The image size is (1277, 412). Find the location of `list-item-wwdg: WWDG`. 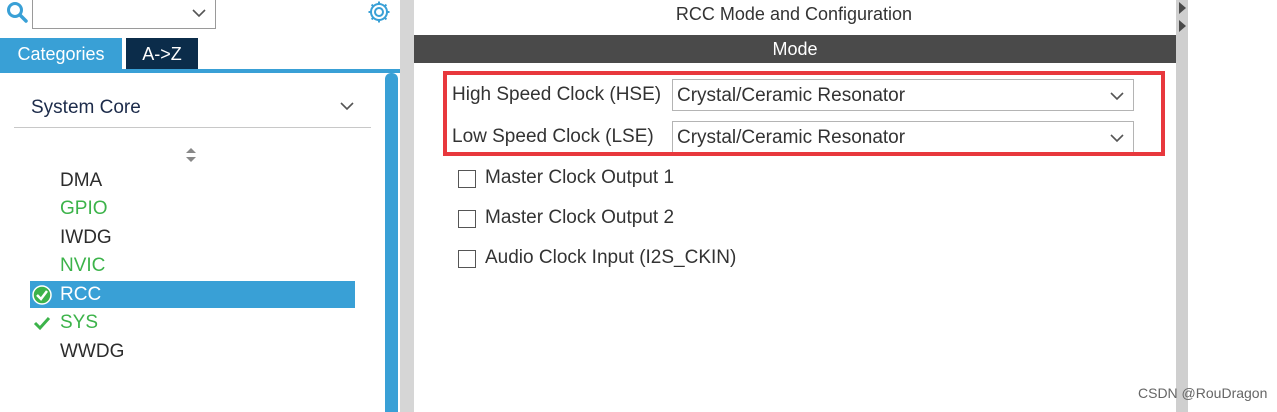

list-item-wwdg: WWDG is located at coordinates (192, 351).